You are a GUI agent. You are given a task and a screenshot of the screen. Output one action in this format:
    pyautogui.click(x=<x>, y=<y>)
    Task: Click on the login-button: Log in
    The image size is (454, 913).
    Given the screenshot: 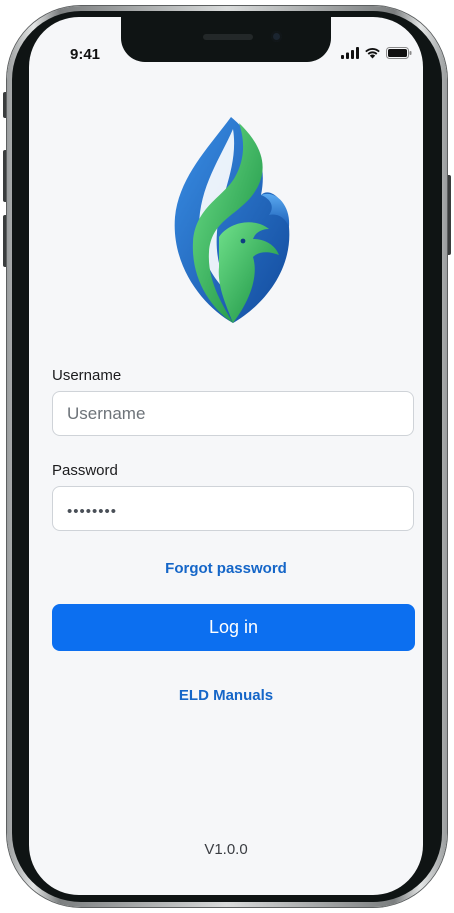 What is the action you would take?
    pyautogui.click(x=233, y=627)
    